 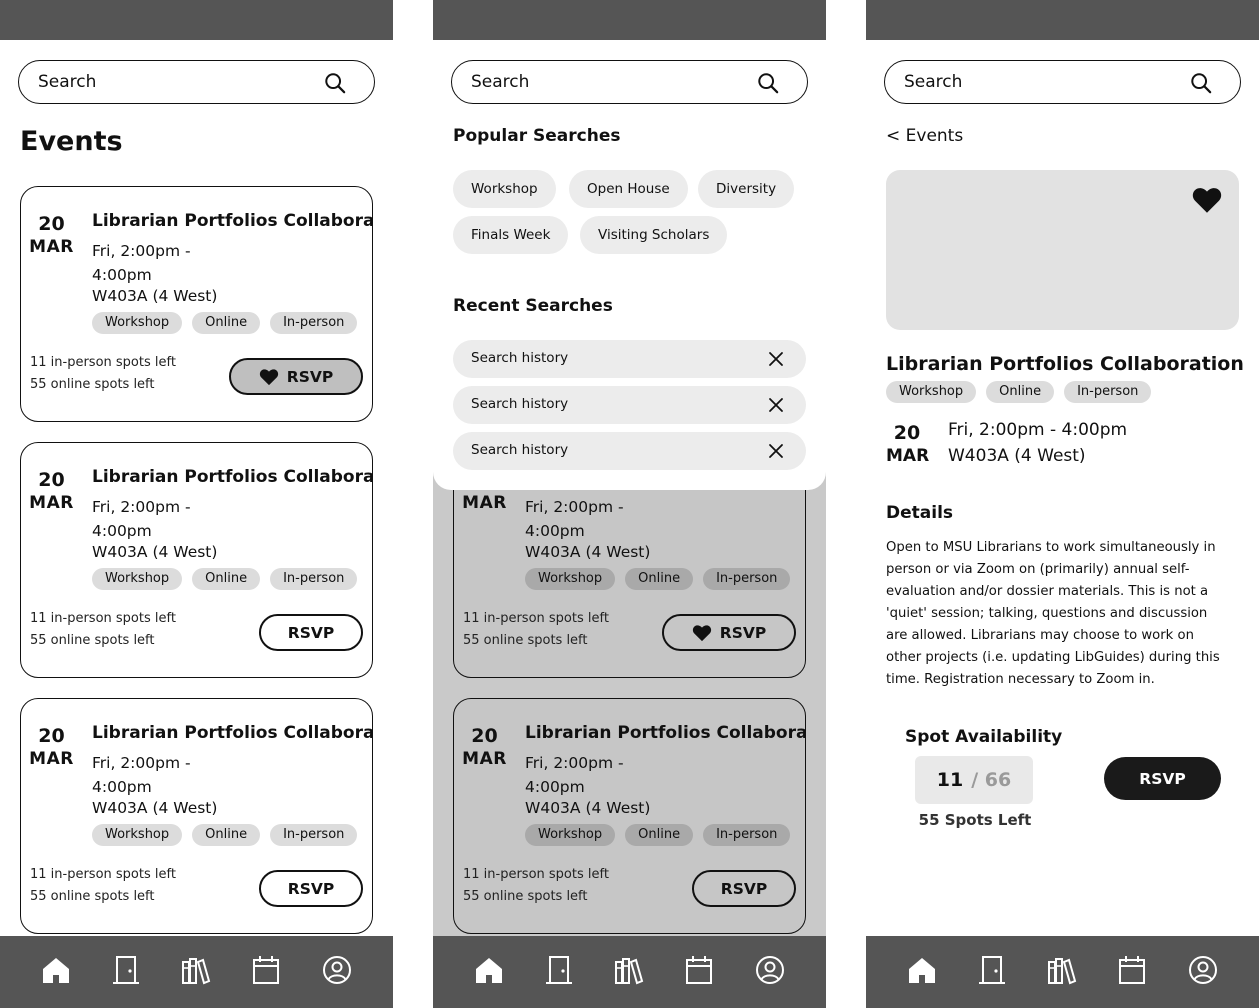 I want to click on spots-taken: 11, so click(x=950, y=780).